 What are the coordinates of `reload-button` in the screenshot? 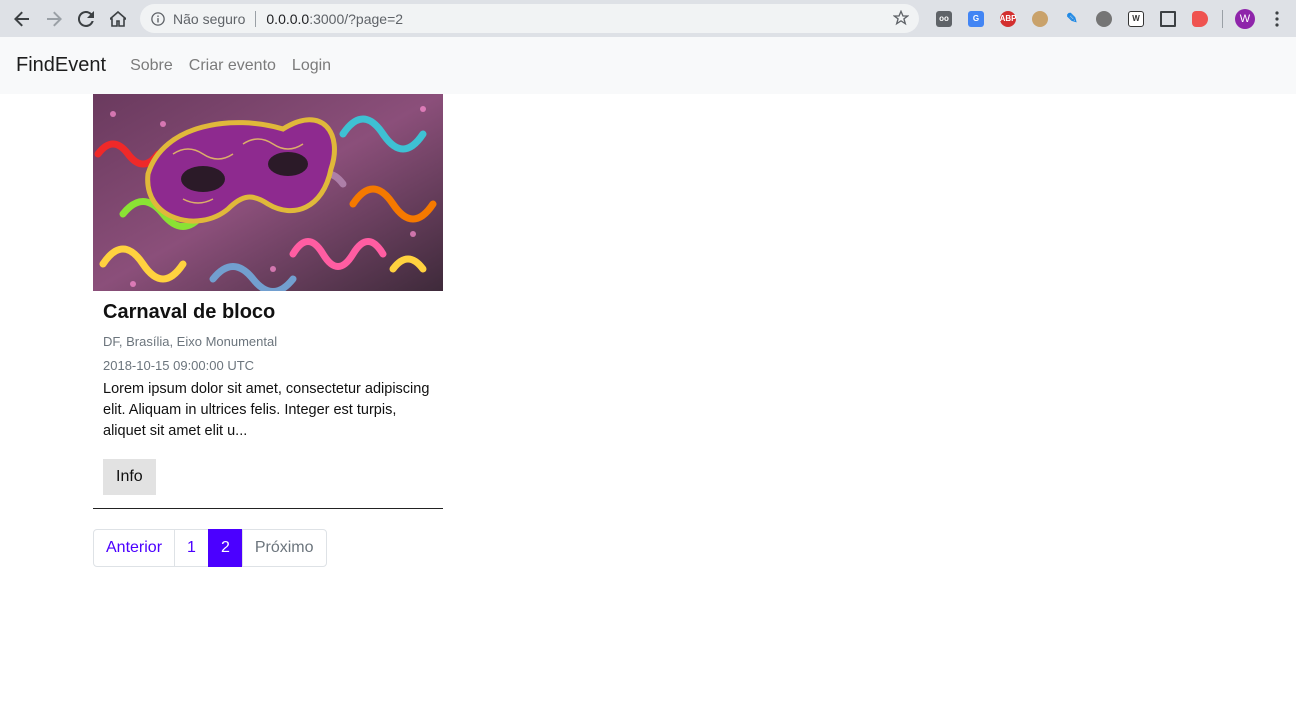 It's located at (86, 19).